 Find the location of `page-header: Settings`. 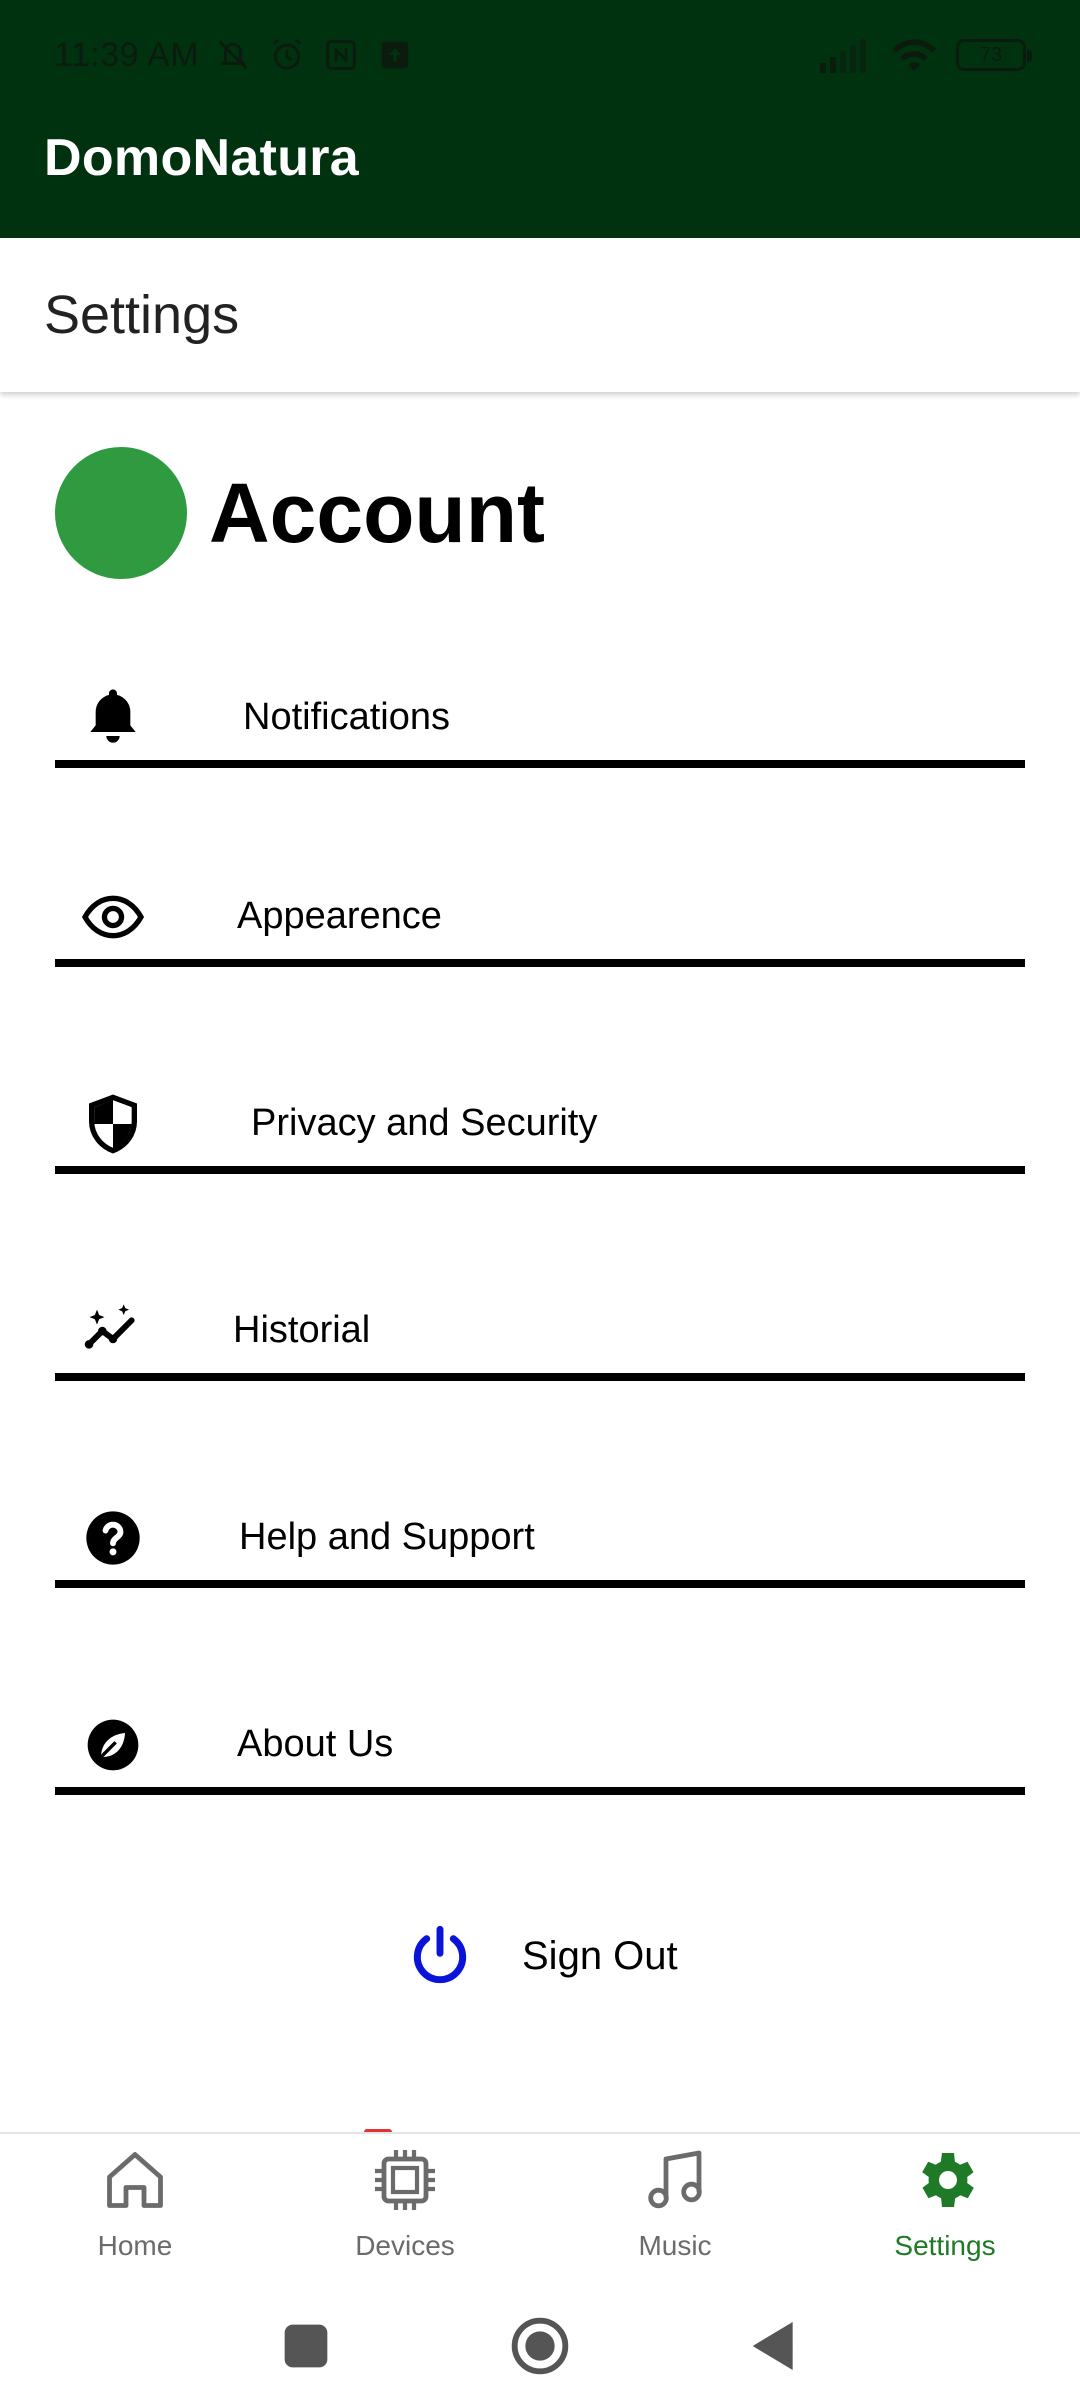

page-header: Settings is located at coordinates (540, 315).